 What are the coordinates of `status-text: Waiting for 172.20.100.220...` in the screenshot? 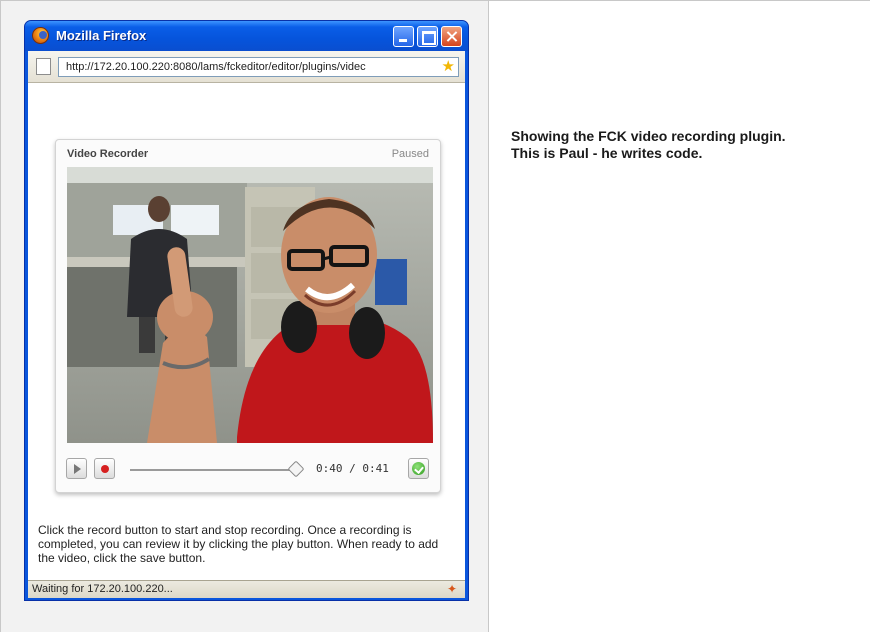 It's located at (102, 589).